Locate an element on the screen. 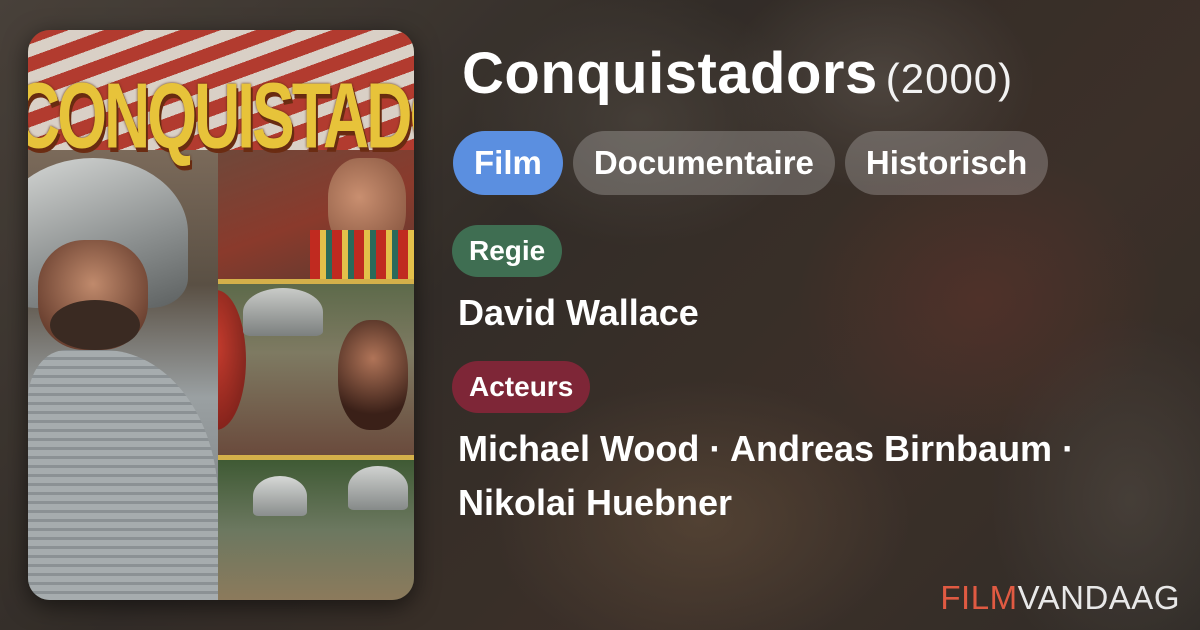  director-label: Regie is located at coordinates (507, 251).